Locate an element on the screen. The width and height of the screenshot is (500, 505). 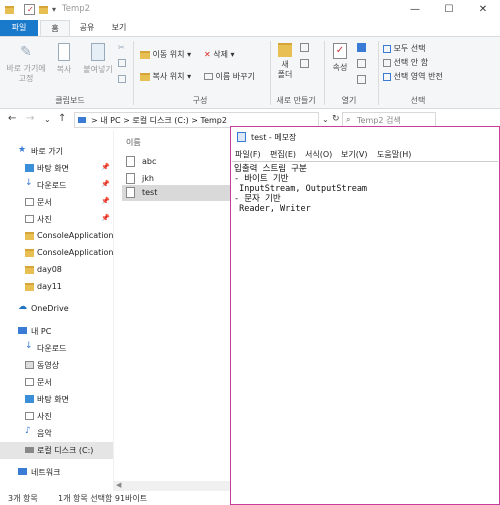
column-header-name: 이름 is located at coordinates (133, 142).